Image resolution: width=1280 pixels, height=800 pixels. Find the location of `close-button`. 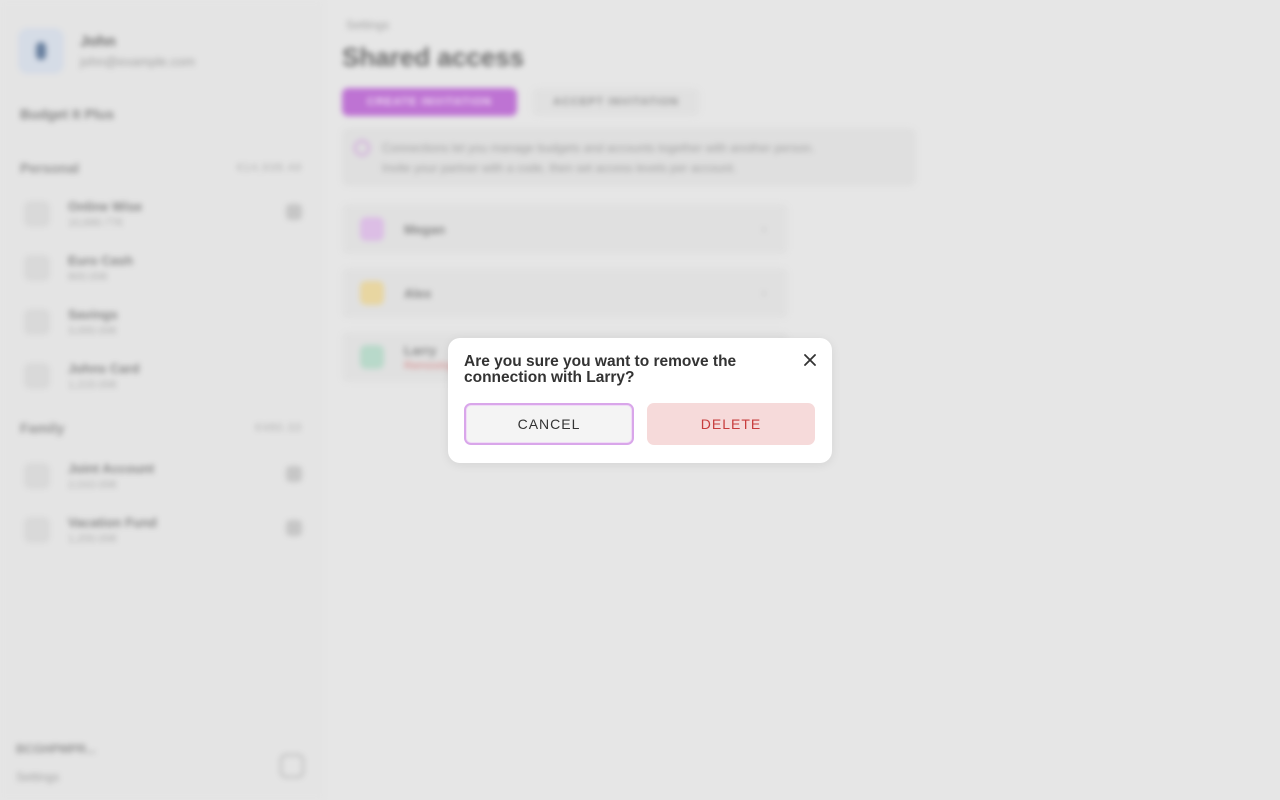

close-button is located at coordinates (810, 360).